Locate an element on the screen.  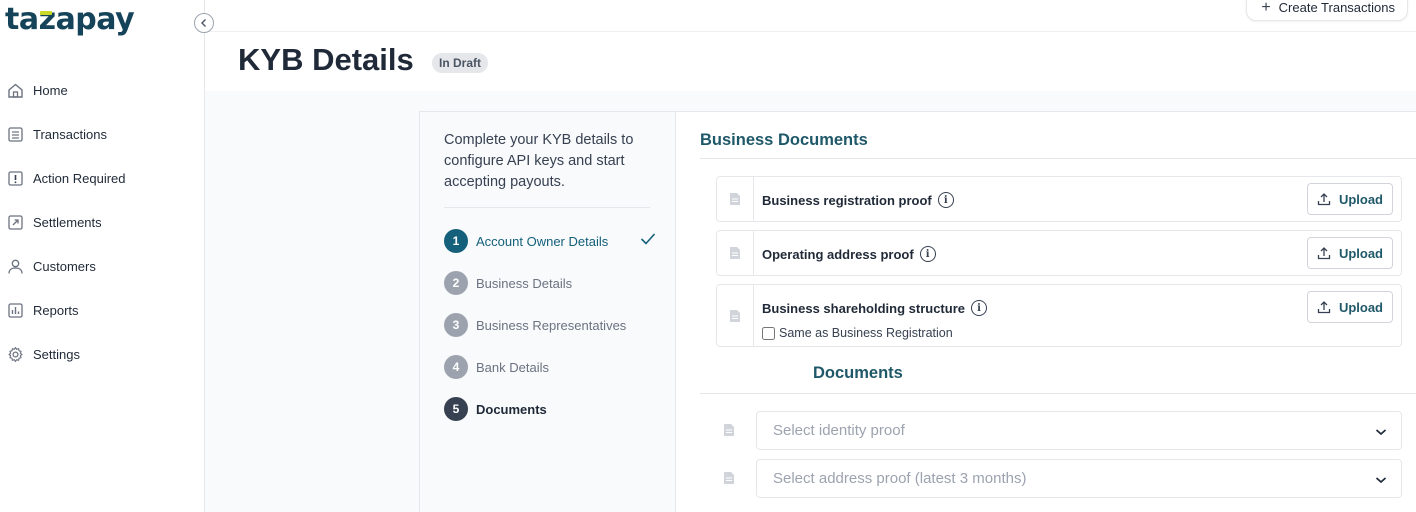
collapse-sidebar-button is located at coordinates (204, 23).